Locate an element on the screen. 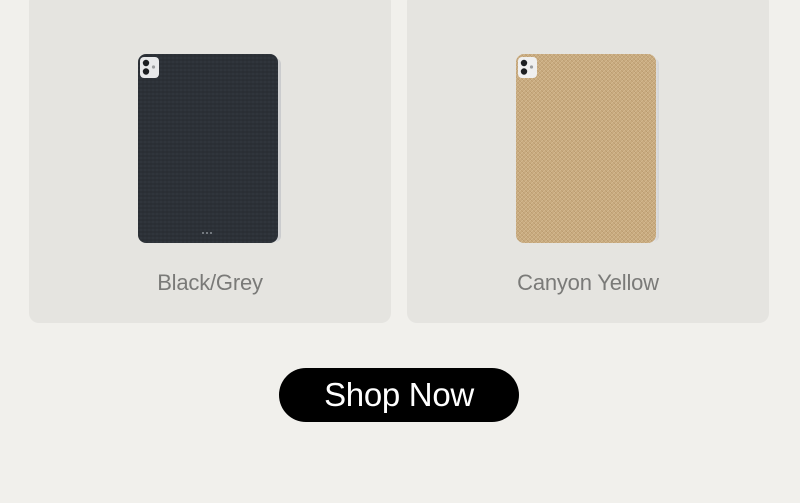  ipad-case-black-grey-image is located at coordinates (209, 148).